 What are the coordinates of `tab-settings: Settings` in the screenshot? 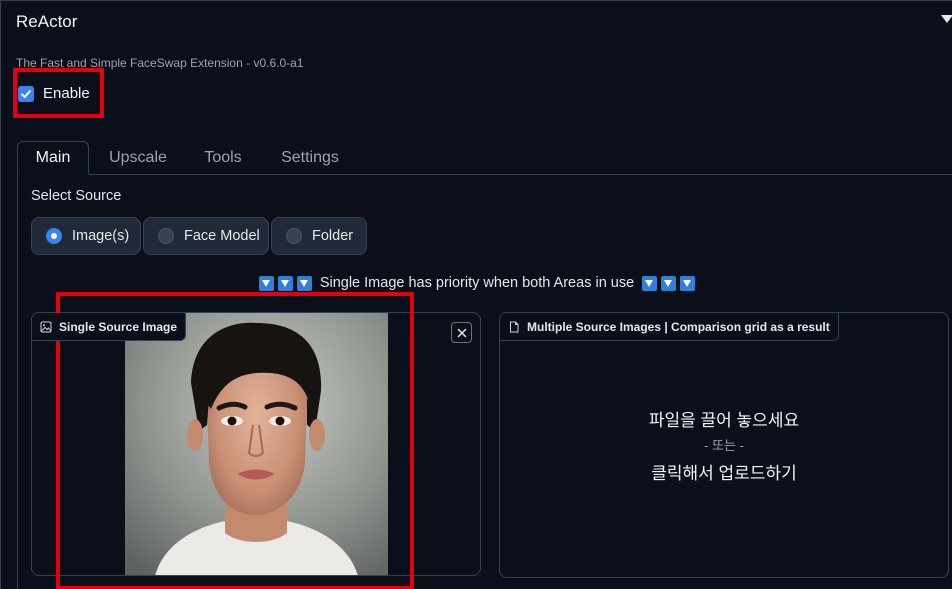 It's located at (310, 158).